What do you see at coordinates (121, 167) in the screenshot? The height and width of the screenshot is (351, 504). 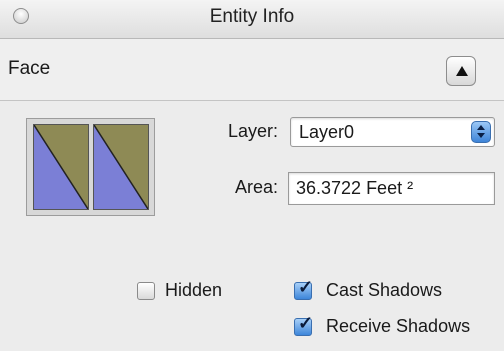 I see `back-material-swatch` at bounding box center [121, 167].